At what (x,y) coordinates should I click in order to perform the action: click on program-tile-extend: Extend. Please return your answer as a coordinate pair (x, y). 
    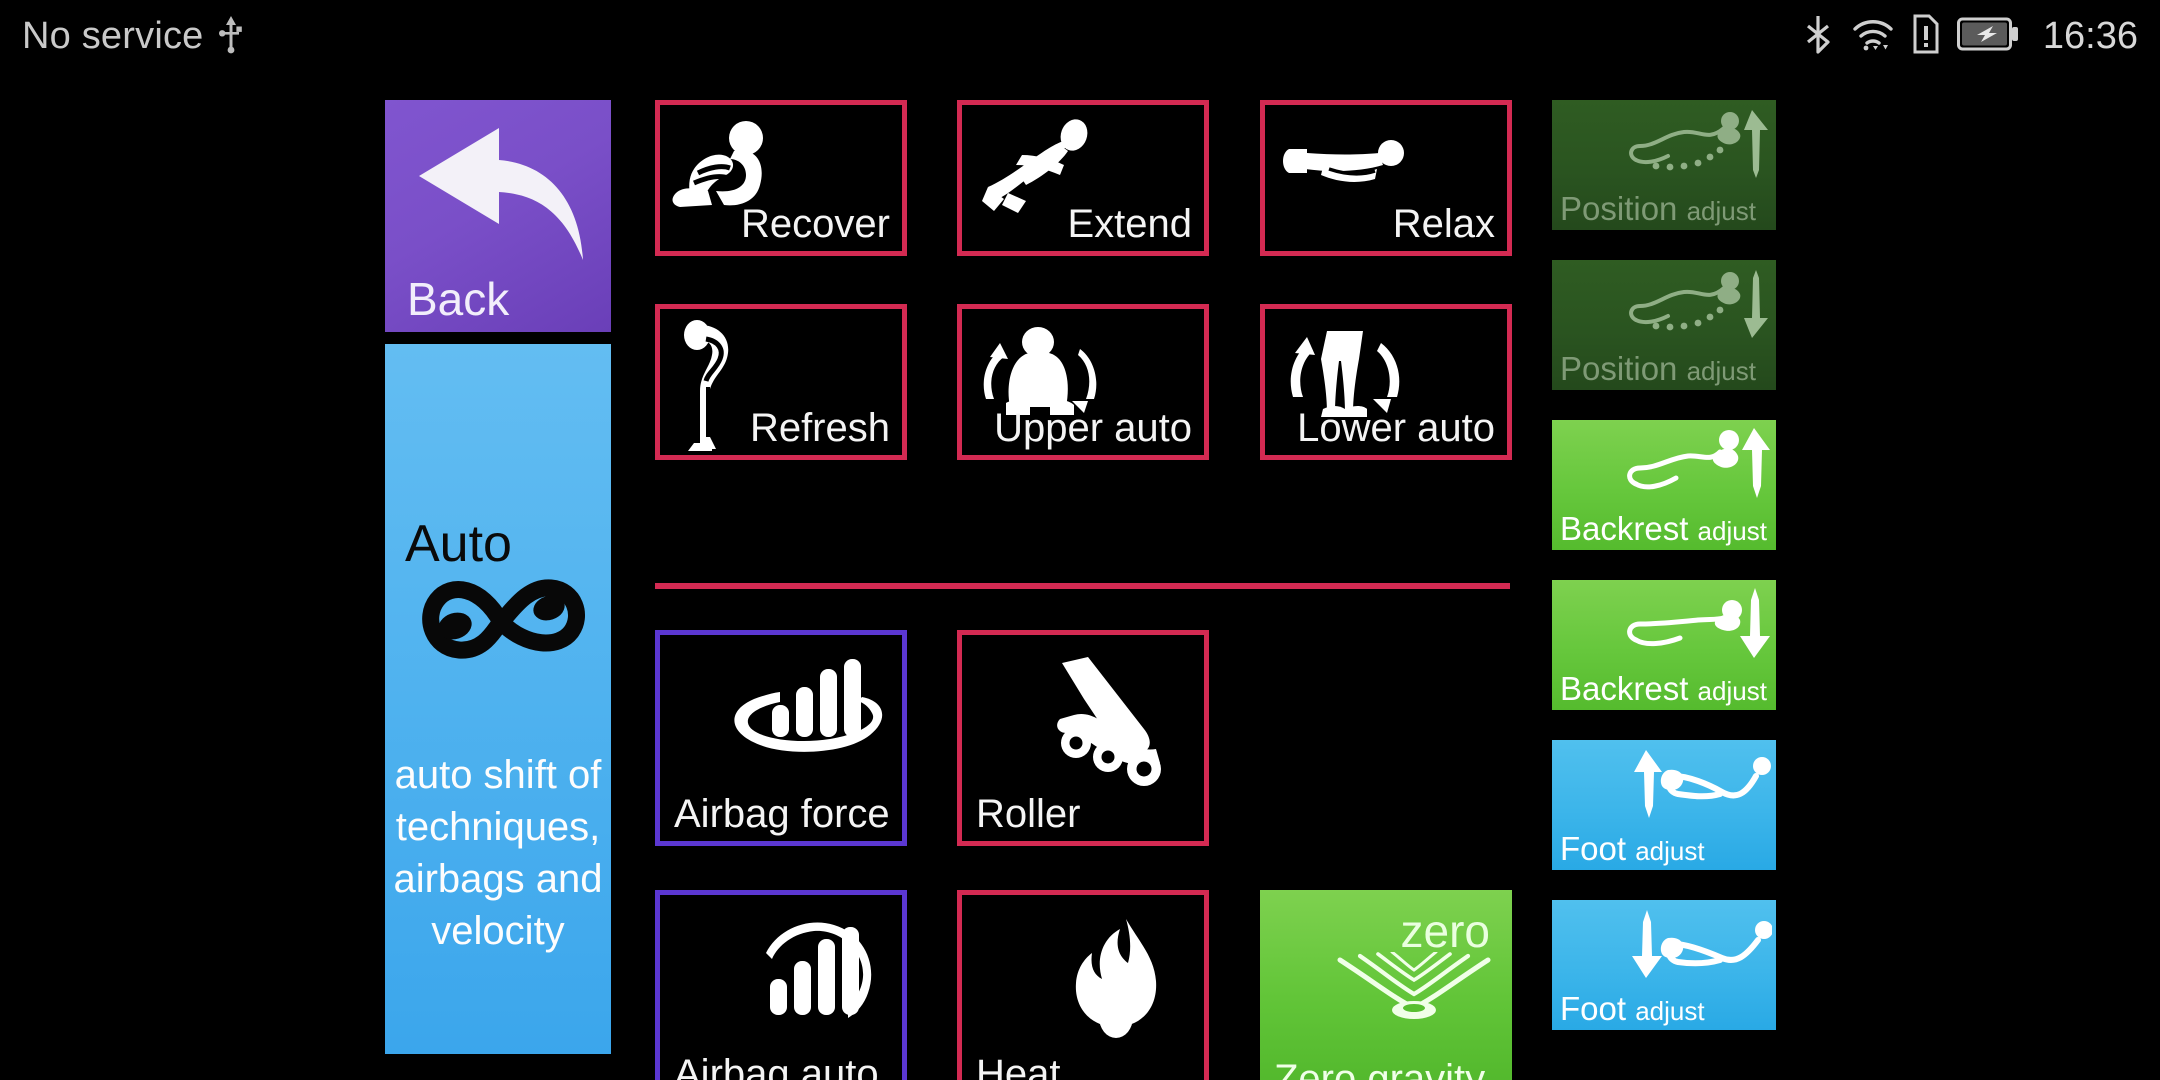
    Looking at the image, I should click on (1083, 178).